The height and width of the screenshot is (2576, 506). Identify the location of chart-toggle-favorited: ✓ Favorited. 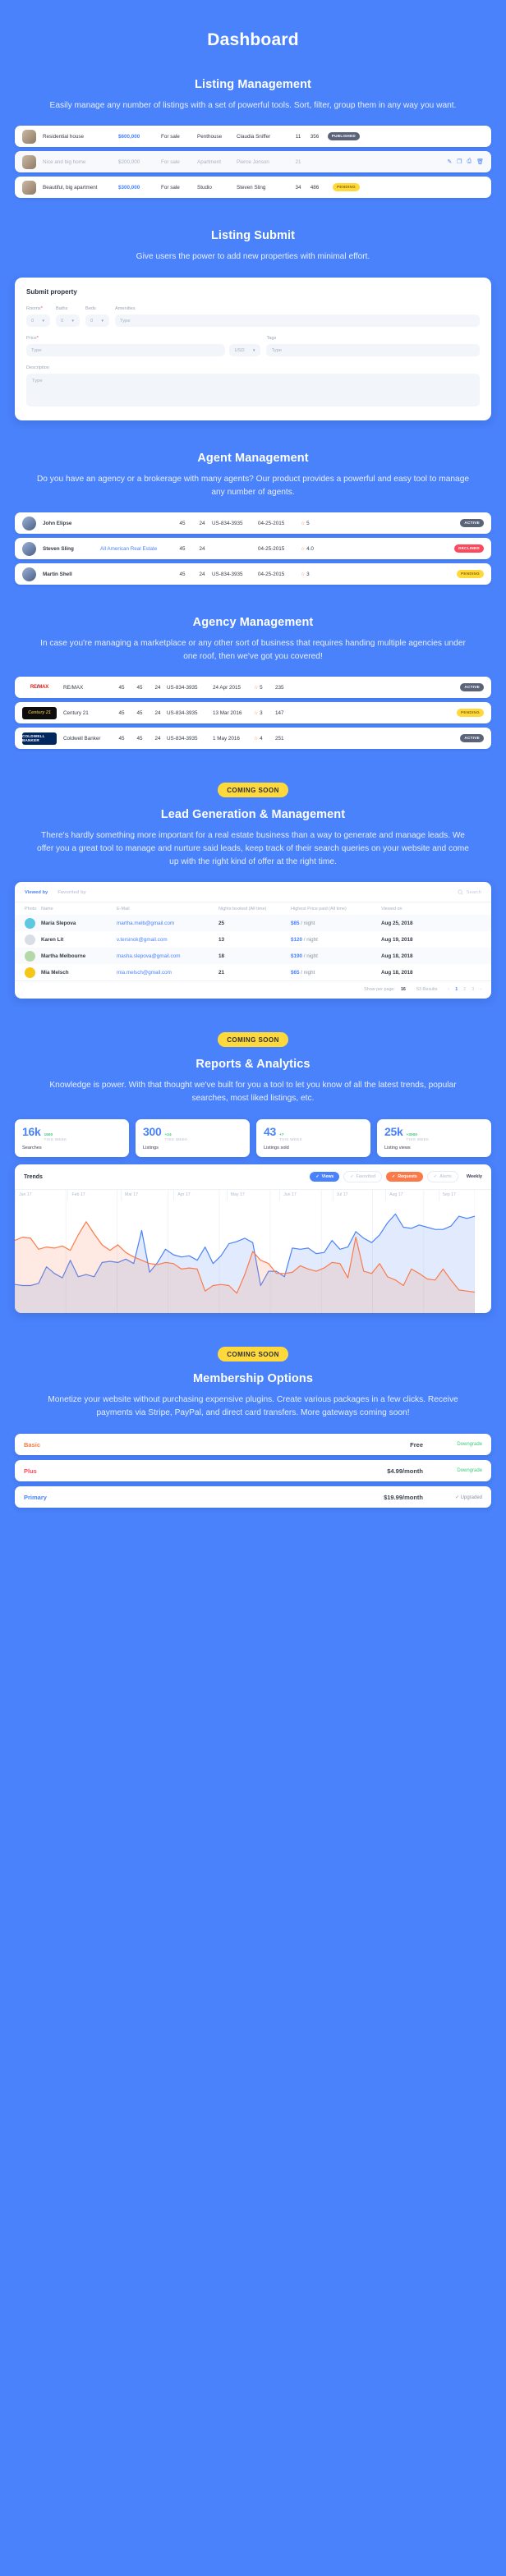
(363, 1177).